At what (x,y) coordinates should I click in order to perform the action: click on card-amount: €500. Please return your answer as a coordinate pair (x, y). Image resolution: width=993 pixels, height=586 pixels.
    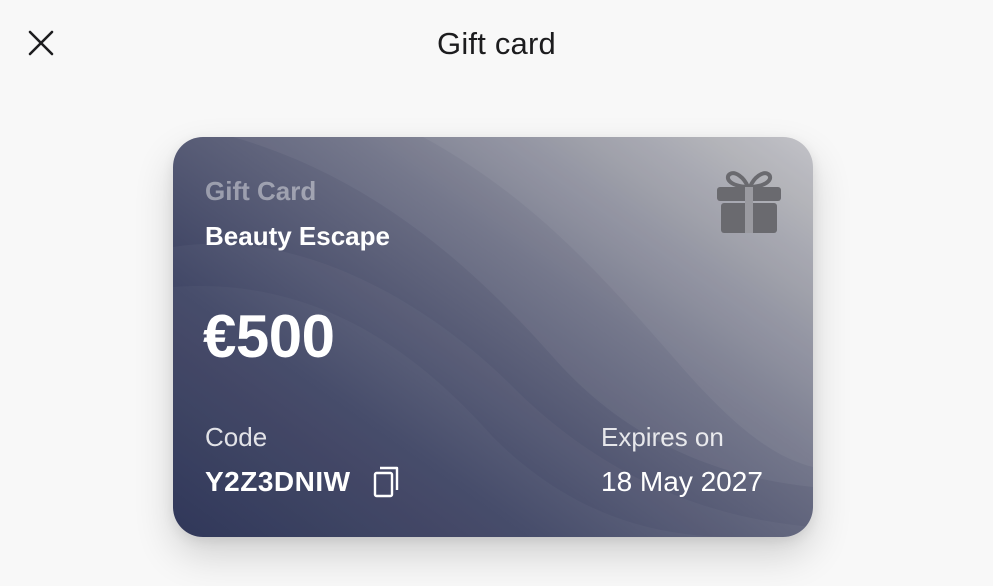
    Looking at the image, I should click on (269, 336).